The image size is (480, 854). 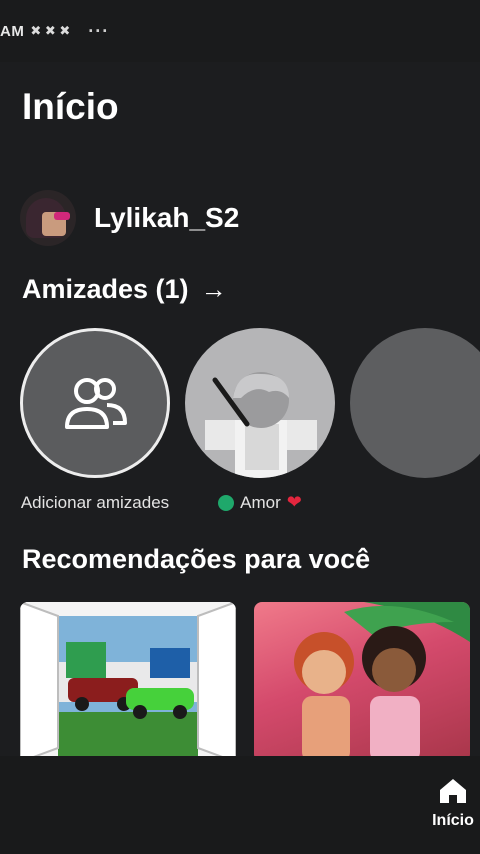 I want to click on bottom-nav: Início, so click(x=240, y=805).